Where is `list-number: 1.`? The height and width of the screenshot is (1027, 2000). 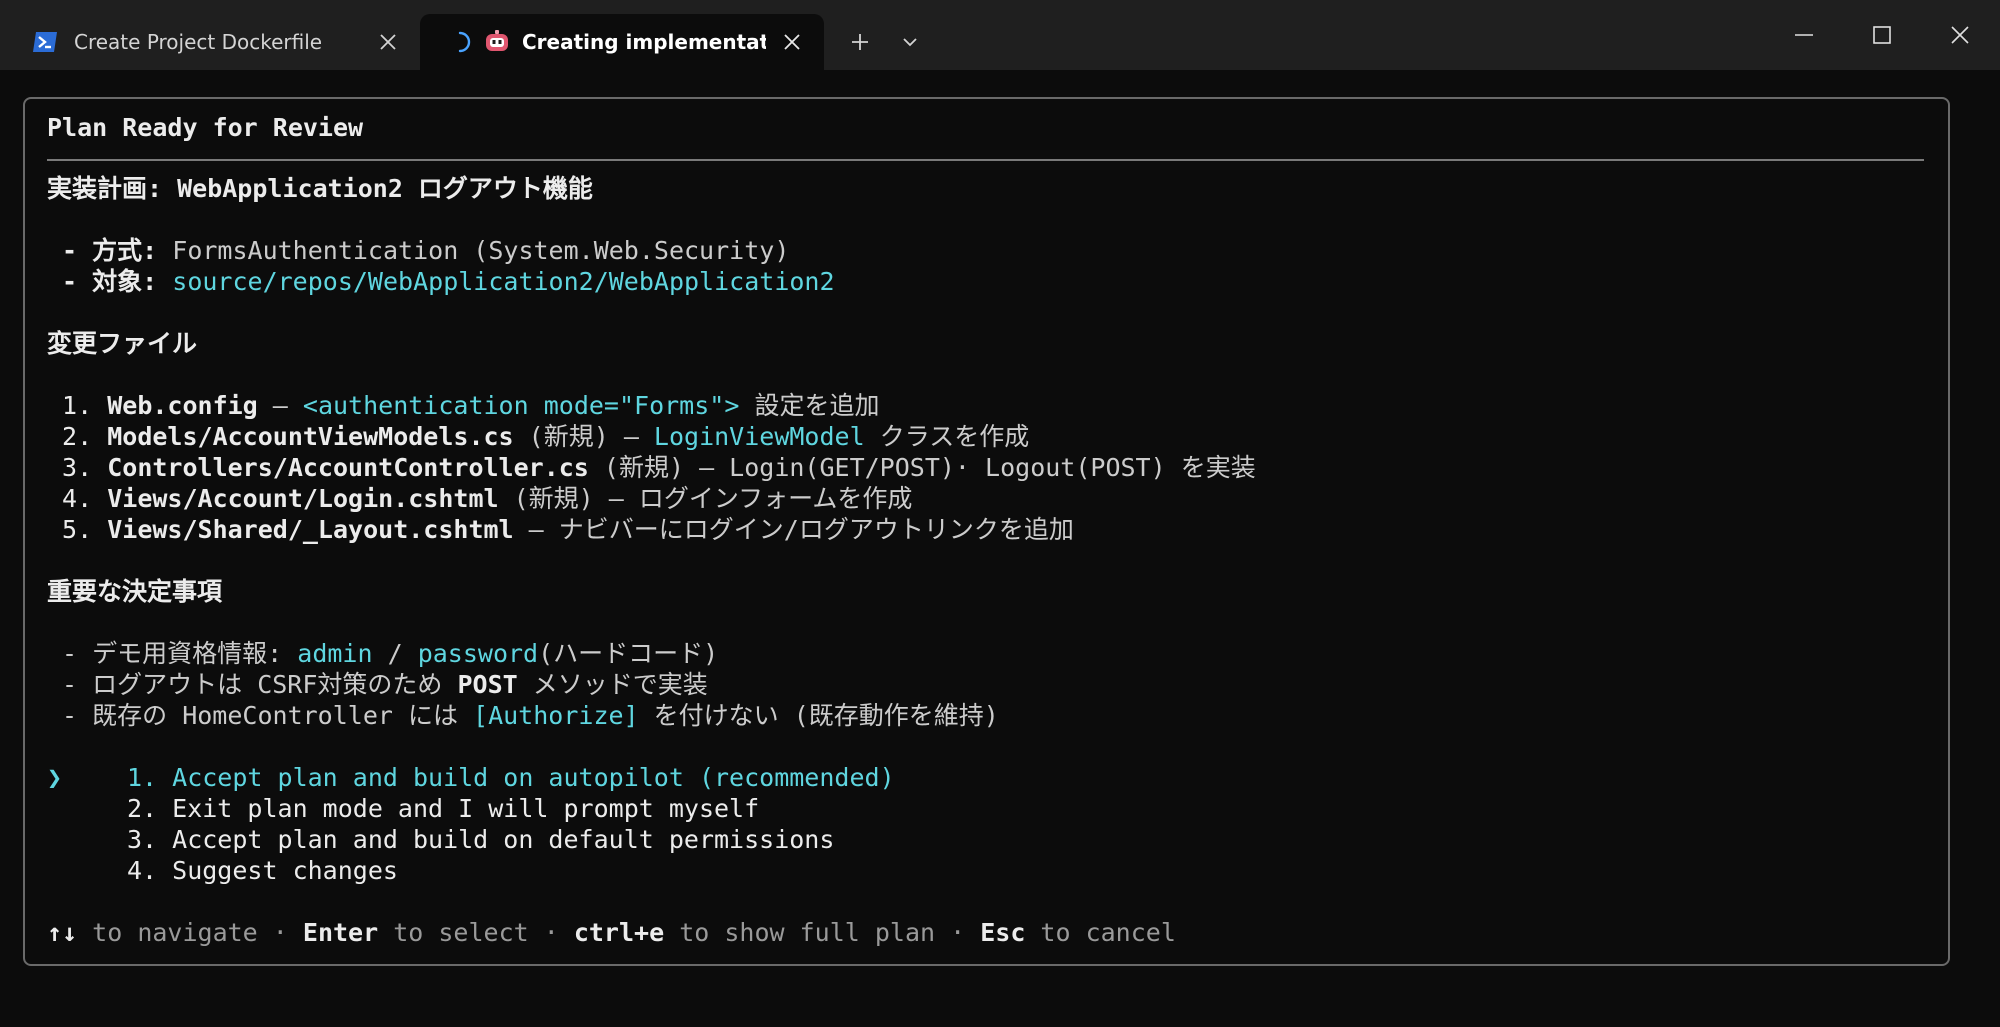
list-number: 1. is located at coordinates (77, 405).